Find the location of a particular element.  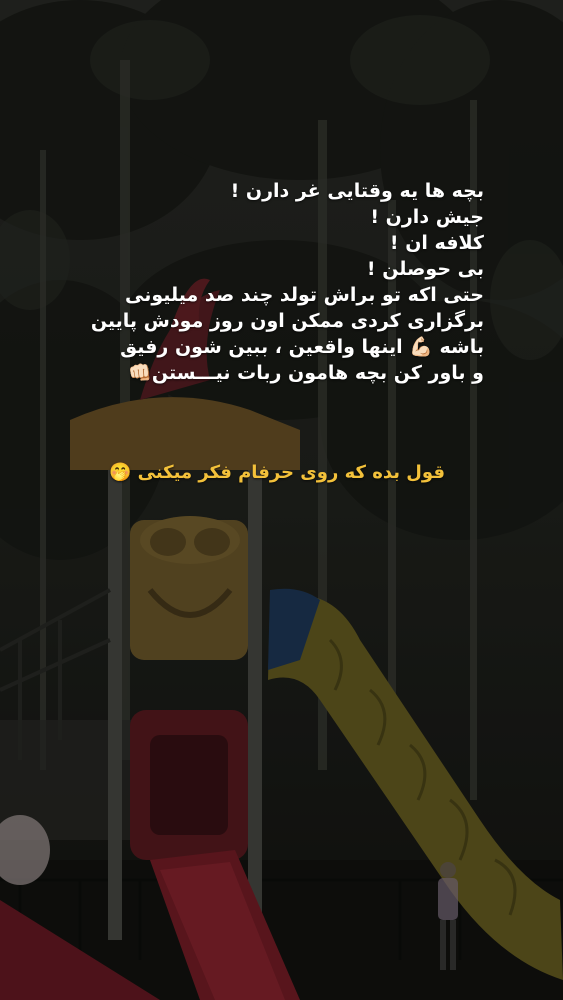

caption-line: بی حوصلن ! is located at coordinates (425, 269).